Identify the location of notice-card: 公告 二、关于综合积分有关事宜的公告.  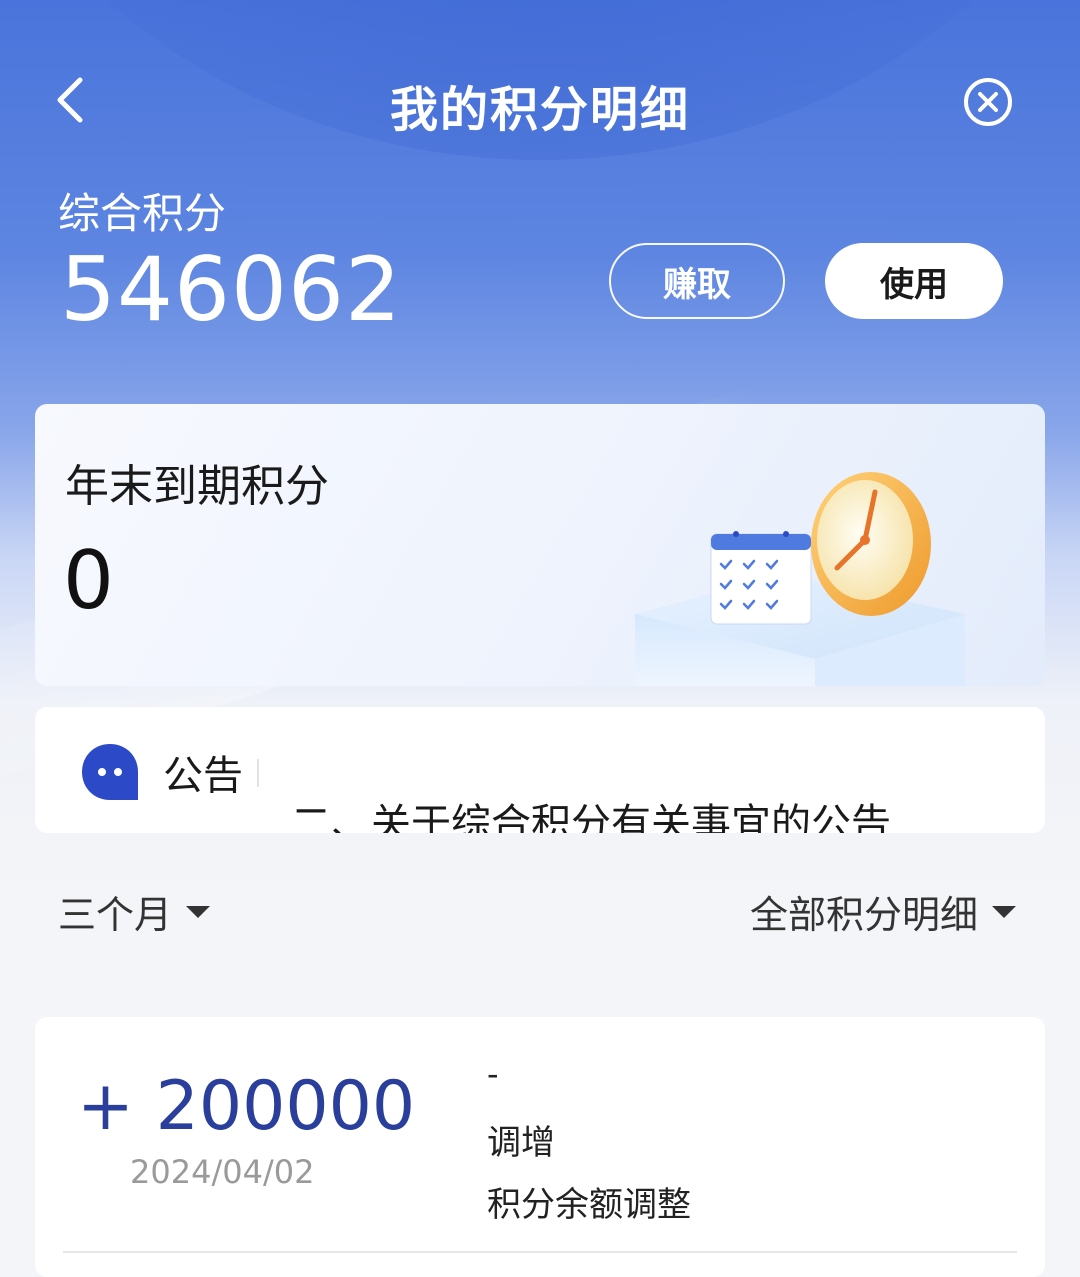
(540, 770).